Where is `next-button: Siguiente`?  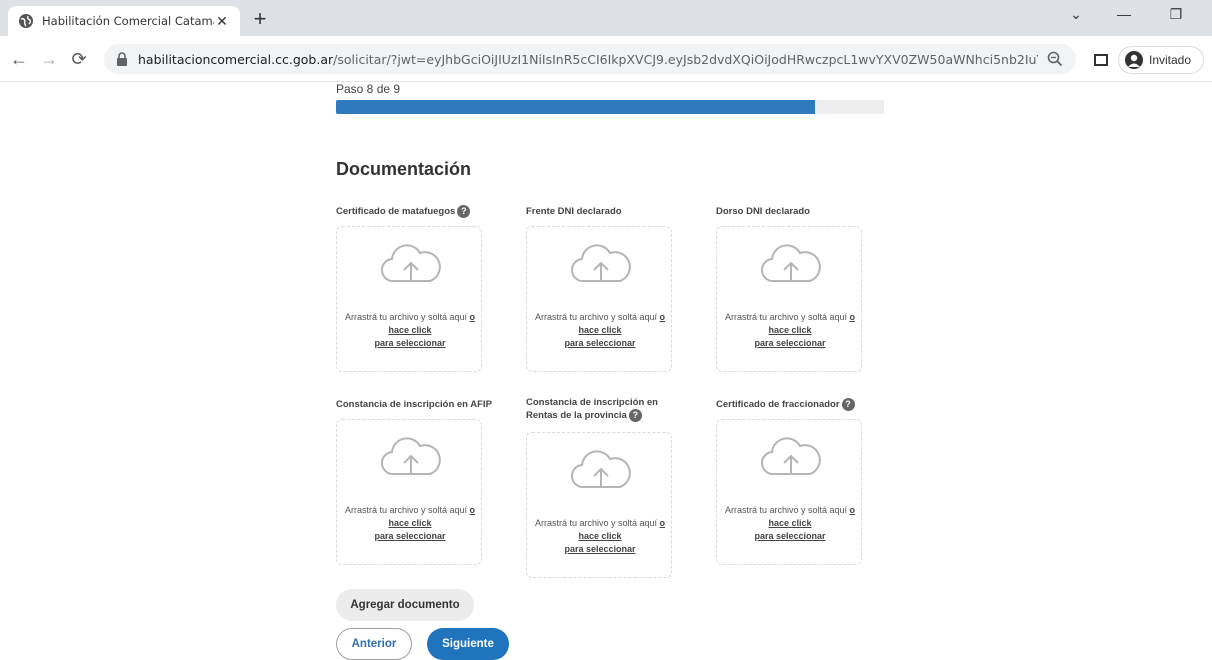 next-button: Siguiente is located at coordinates (468, 644).